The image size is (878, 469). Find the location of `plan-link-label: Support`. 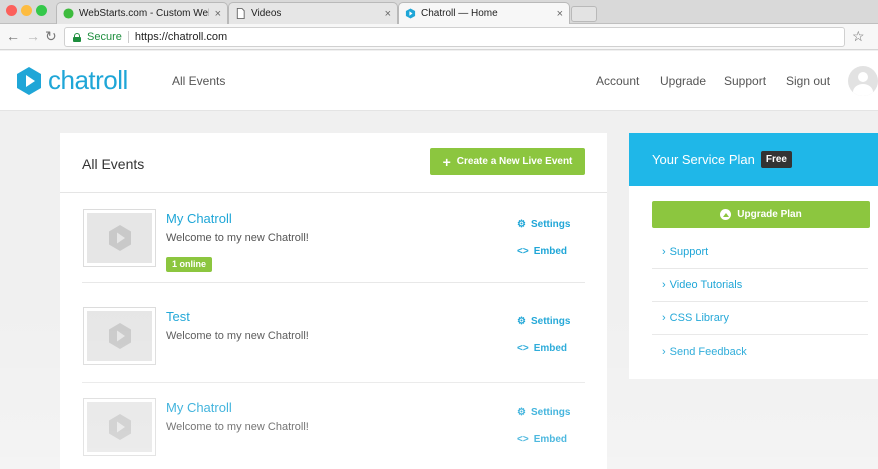

plan-link-label: Support is located at coordinates (689, 252).